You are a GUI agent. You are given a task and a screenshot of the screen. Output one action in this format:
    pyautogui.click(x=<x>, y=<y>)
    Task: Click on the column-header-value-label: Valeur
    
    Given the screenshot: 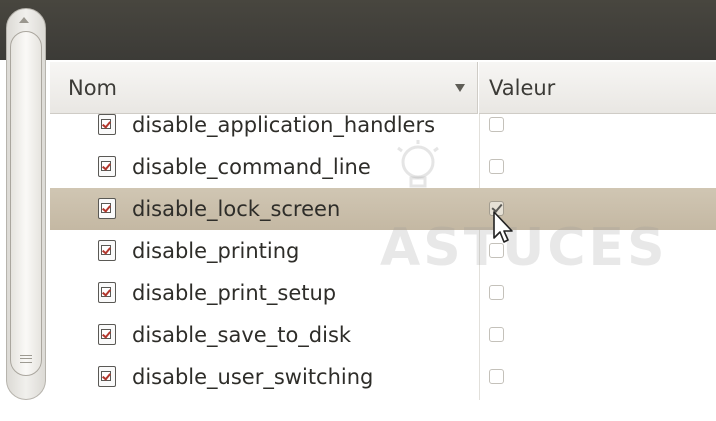 What is the action you would take?
    pyautogui.click(x=522, y=87)
    